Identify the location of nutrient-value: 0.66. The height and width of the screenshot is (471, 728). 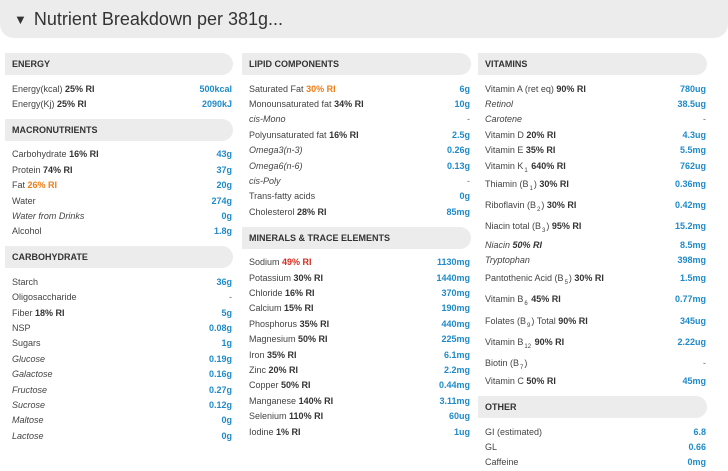
(697, 447).